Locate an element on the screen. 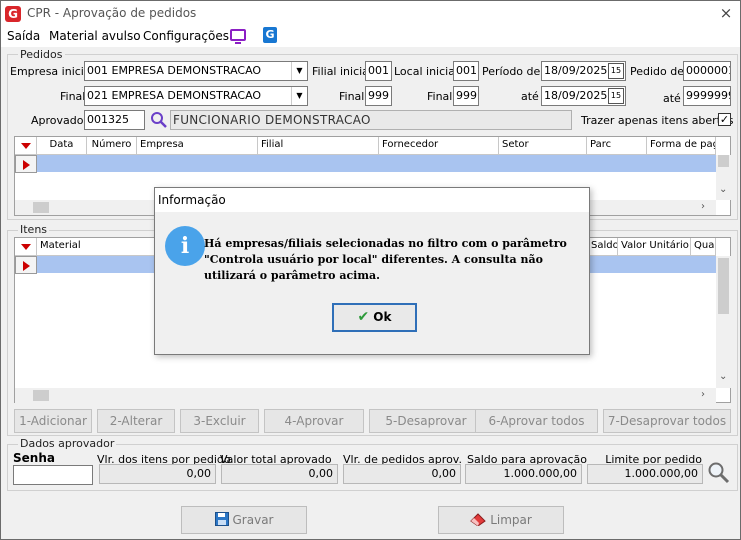 This screenshot has height=540, width=741. periodo-de-label: Período de is located at coordinates (511, 71).